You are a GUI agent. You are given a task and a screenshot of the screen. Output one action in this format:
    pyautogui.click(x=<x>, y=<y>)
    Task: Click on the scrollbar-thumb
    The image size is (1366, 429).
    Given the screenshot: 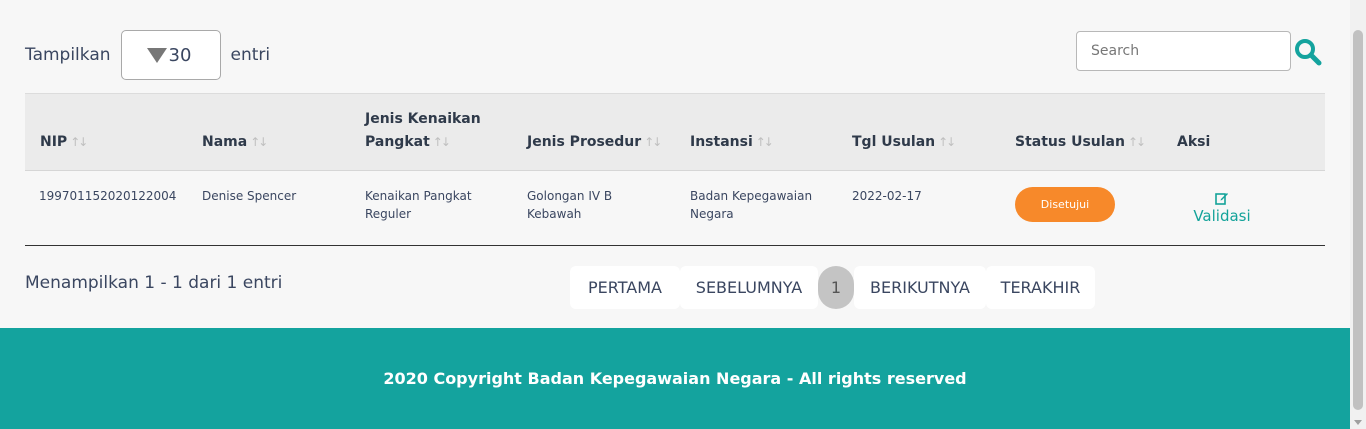 What is the action you would take?
    pyautogui.click(x=1358, y=220)
    